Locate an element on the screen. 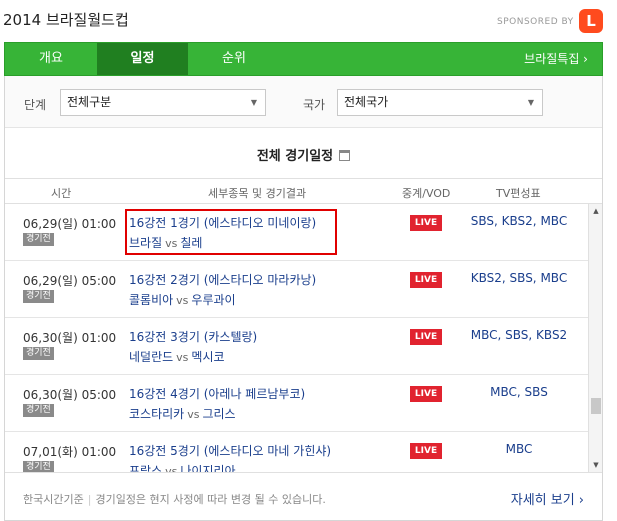 The height and width of the screenshot is (521, 617). highlight-box is located at coordinates (231, 232).